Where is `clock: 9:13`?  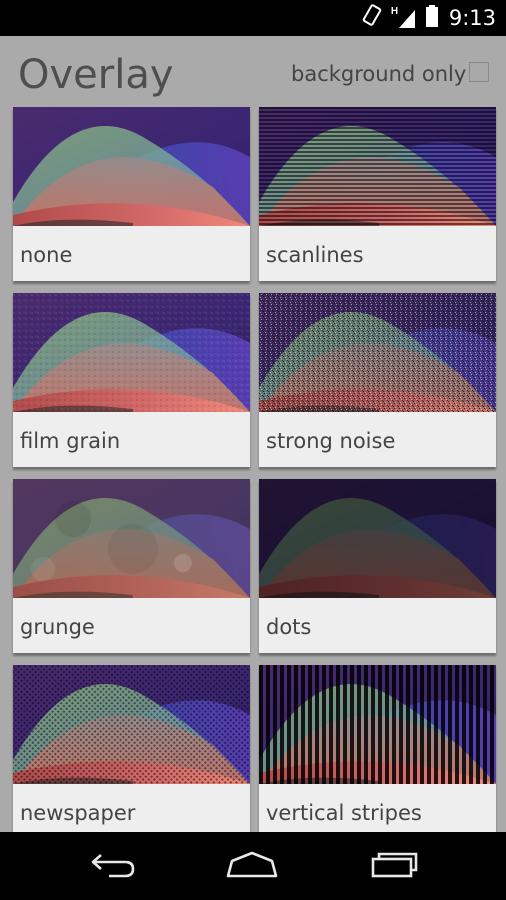
clock: 9:13 is located at coordinates (472, 18).